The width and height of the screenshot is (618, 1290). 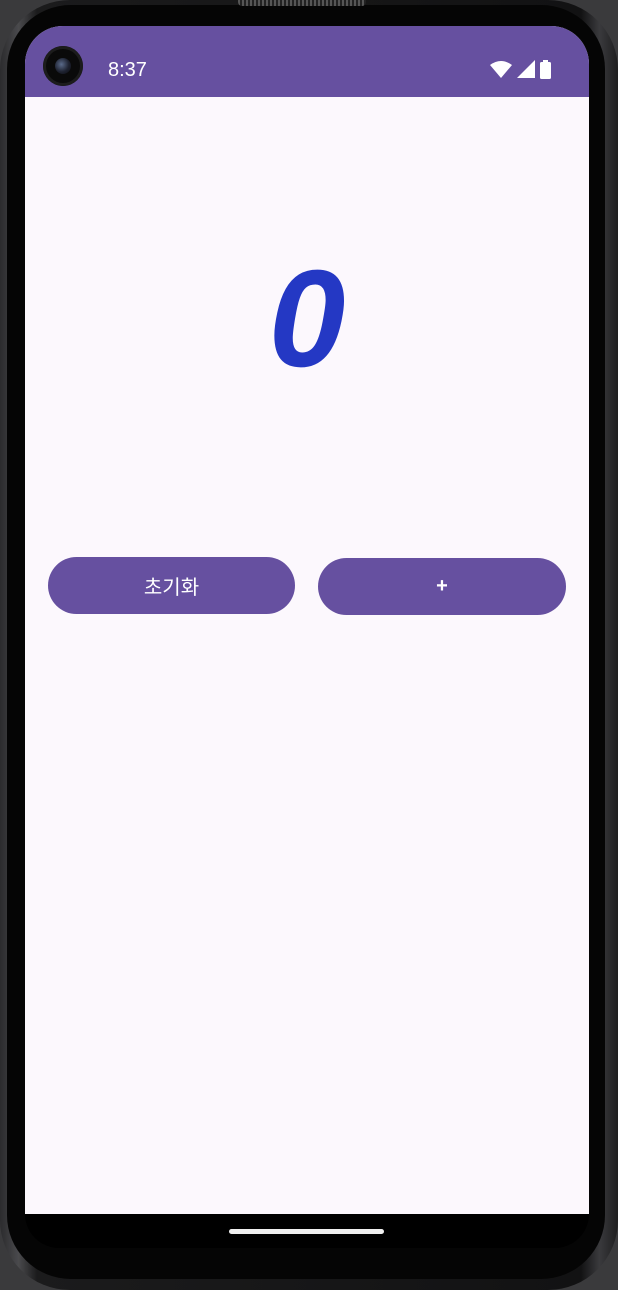 I want to click on cellular-signal-icon, so click(x=526, y=69).